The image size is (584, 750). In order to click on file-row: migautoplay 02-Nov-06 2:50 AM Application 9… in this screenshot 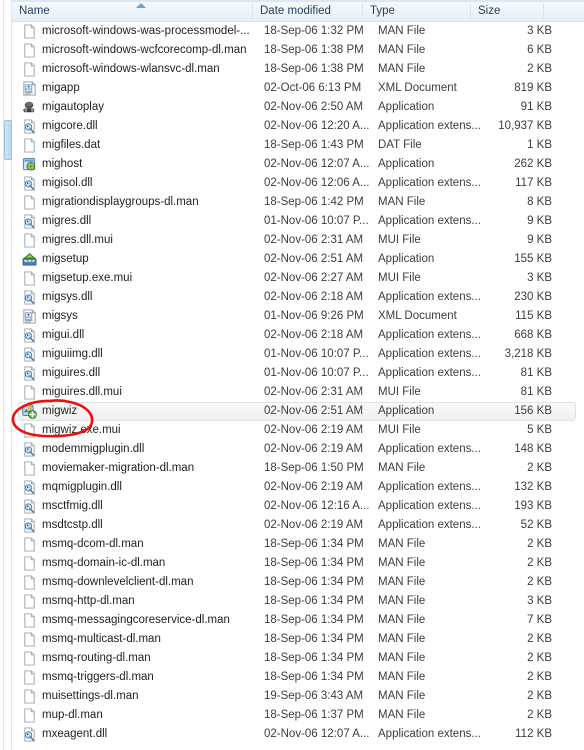, I will do `click(298, 107)`.